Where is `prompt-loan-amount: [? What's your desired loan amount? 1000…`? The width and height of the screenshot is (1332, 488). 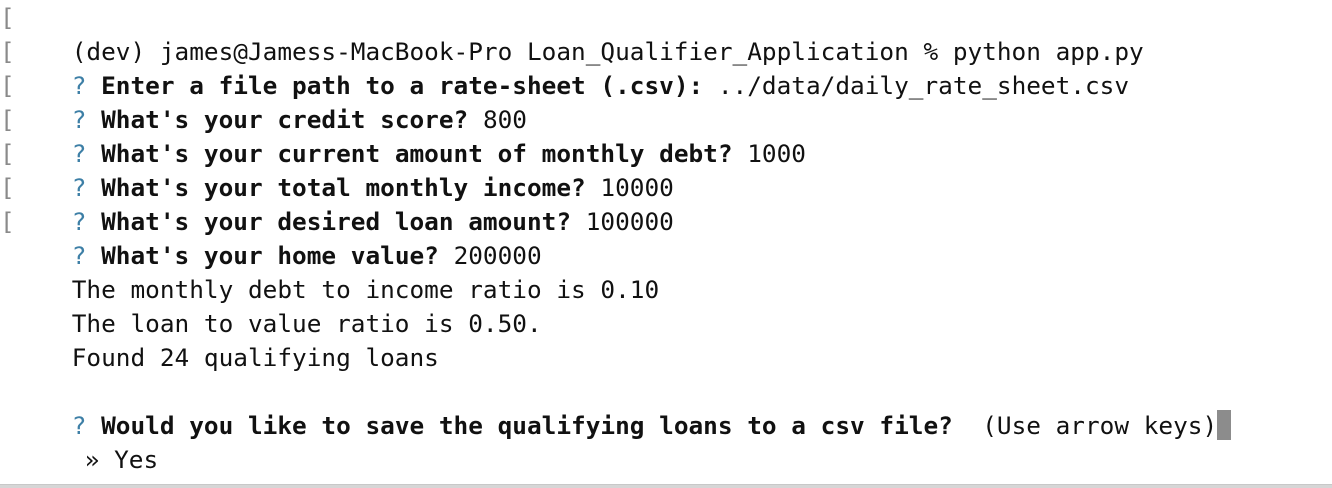
prompt-loan-amount: [? What's your desired loan amount? 1000… is located at coordinates (666, 203).